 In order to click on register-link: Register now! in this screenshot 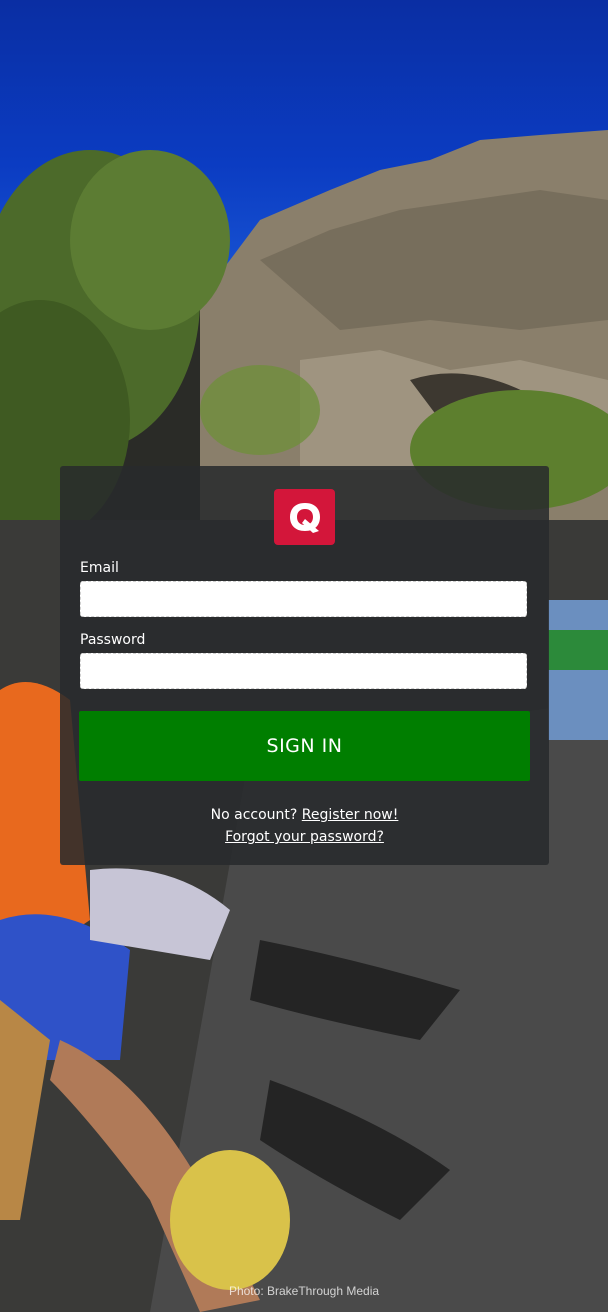, I will do `click(350, 815)`.